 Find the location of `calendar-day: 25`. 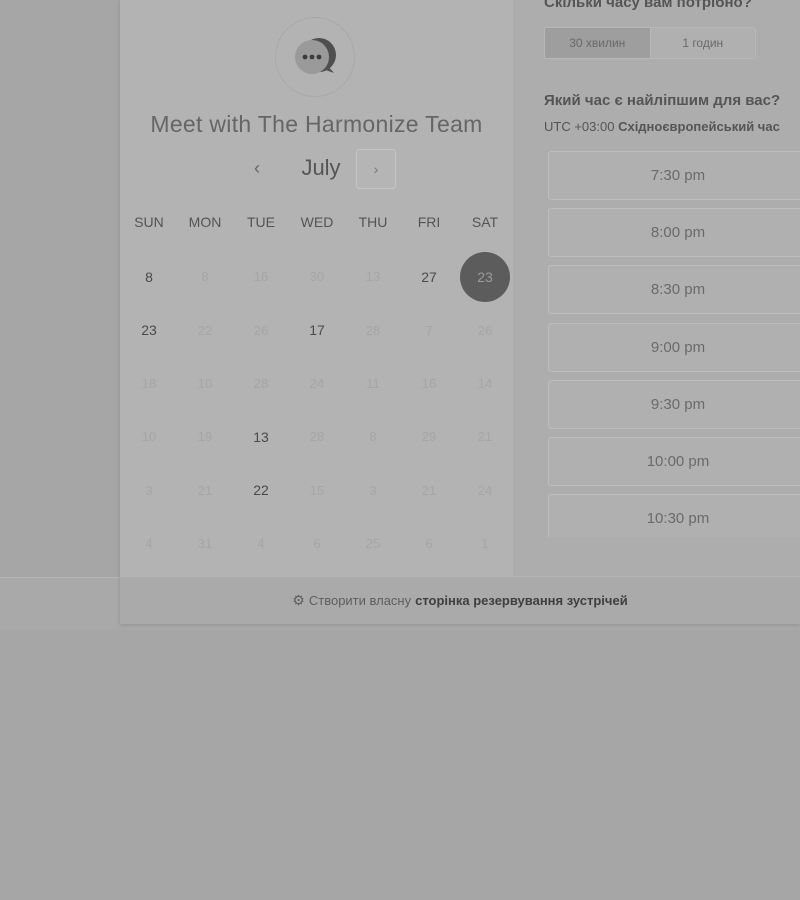

calendar-day: 25 is located at coordinates (373, 543).